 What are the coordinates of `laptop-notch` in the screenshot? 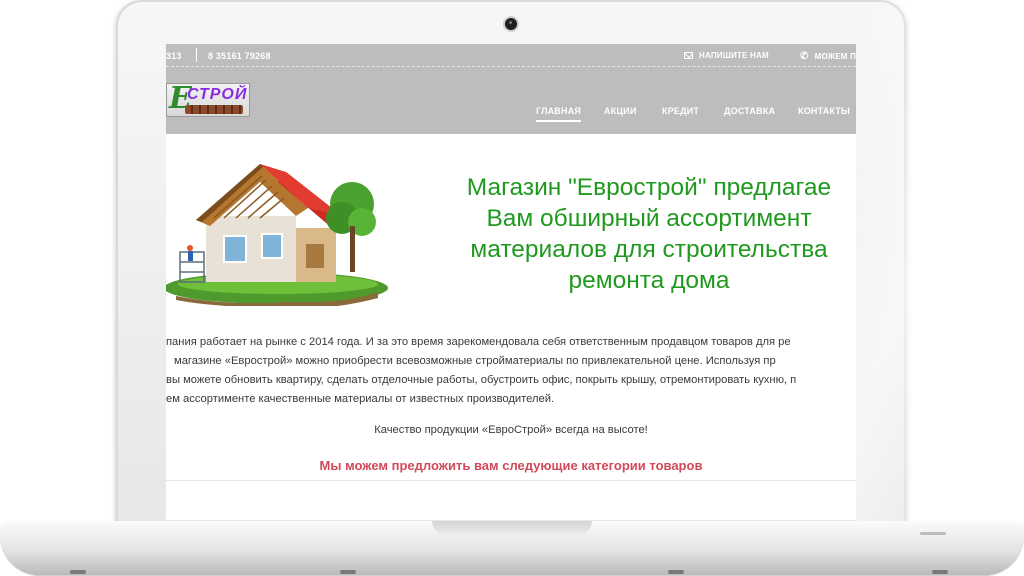 It's located at (512, 528).